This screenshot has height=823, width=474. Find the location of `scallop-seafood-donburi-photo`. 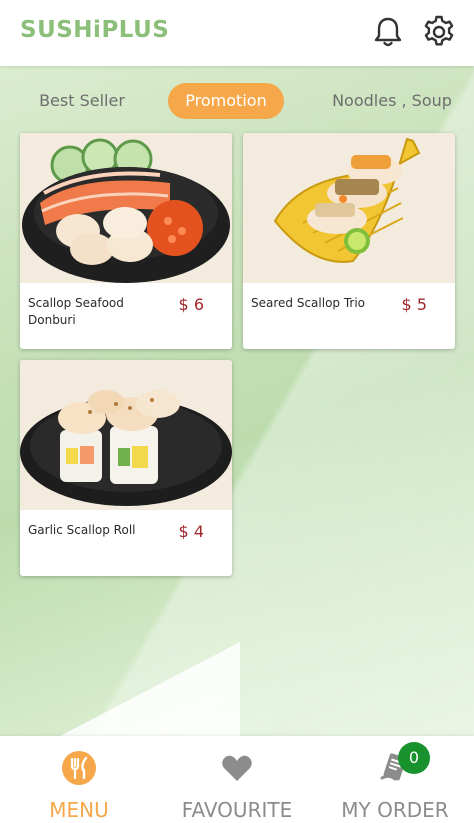

scallop-seafood-donburi-photo is located at coordinates (126, 208).